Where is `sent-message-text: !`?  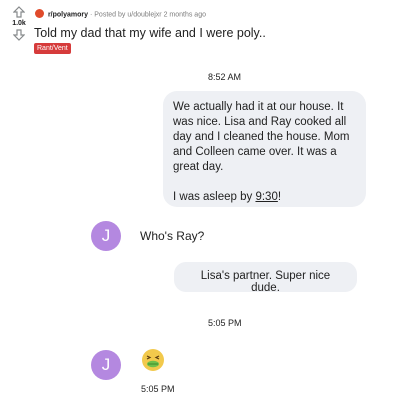 sent-message-text: ! is located at coordinates (279, 197).